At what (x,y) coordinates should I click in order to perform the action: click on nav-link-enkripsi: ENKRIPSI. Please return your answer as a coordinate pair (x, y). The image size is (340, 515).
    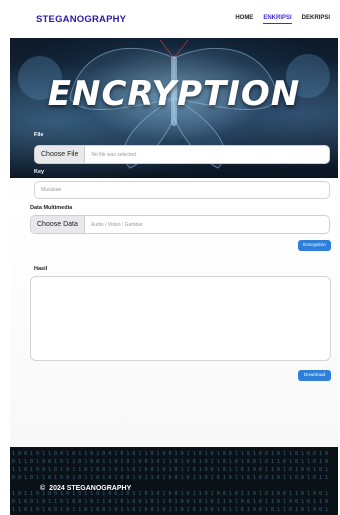
    Looking at the image, I should click on (277, 19).